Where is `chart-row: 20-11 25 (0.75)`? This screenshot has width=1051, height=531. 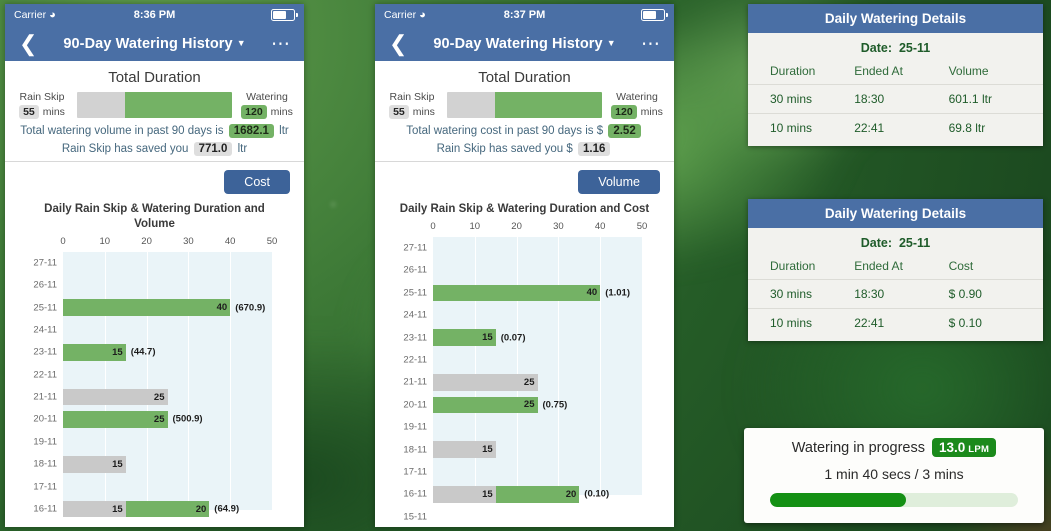
chart-row: 20-11 25 (0.75) is located at coordinates (522, 405).